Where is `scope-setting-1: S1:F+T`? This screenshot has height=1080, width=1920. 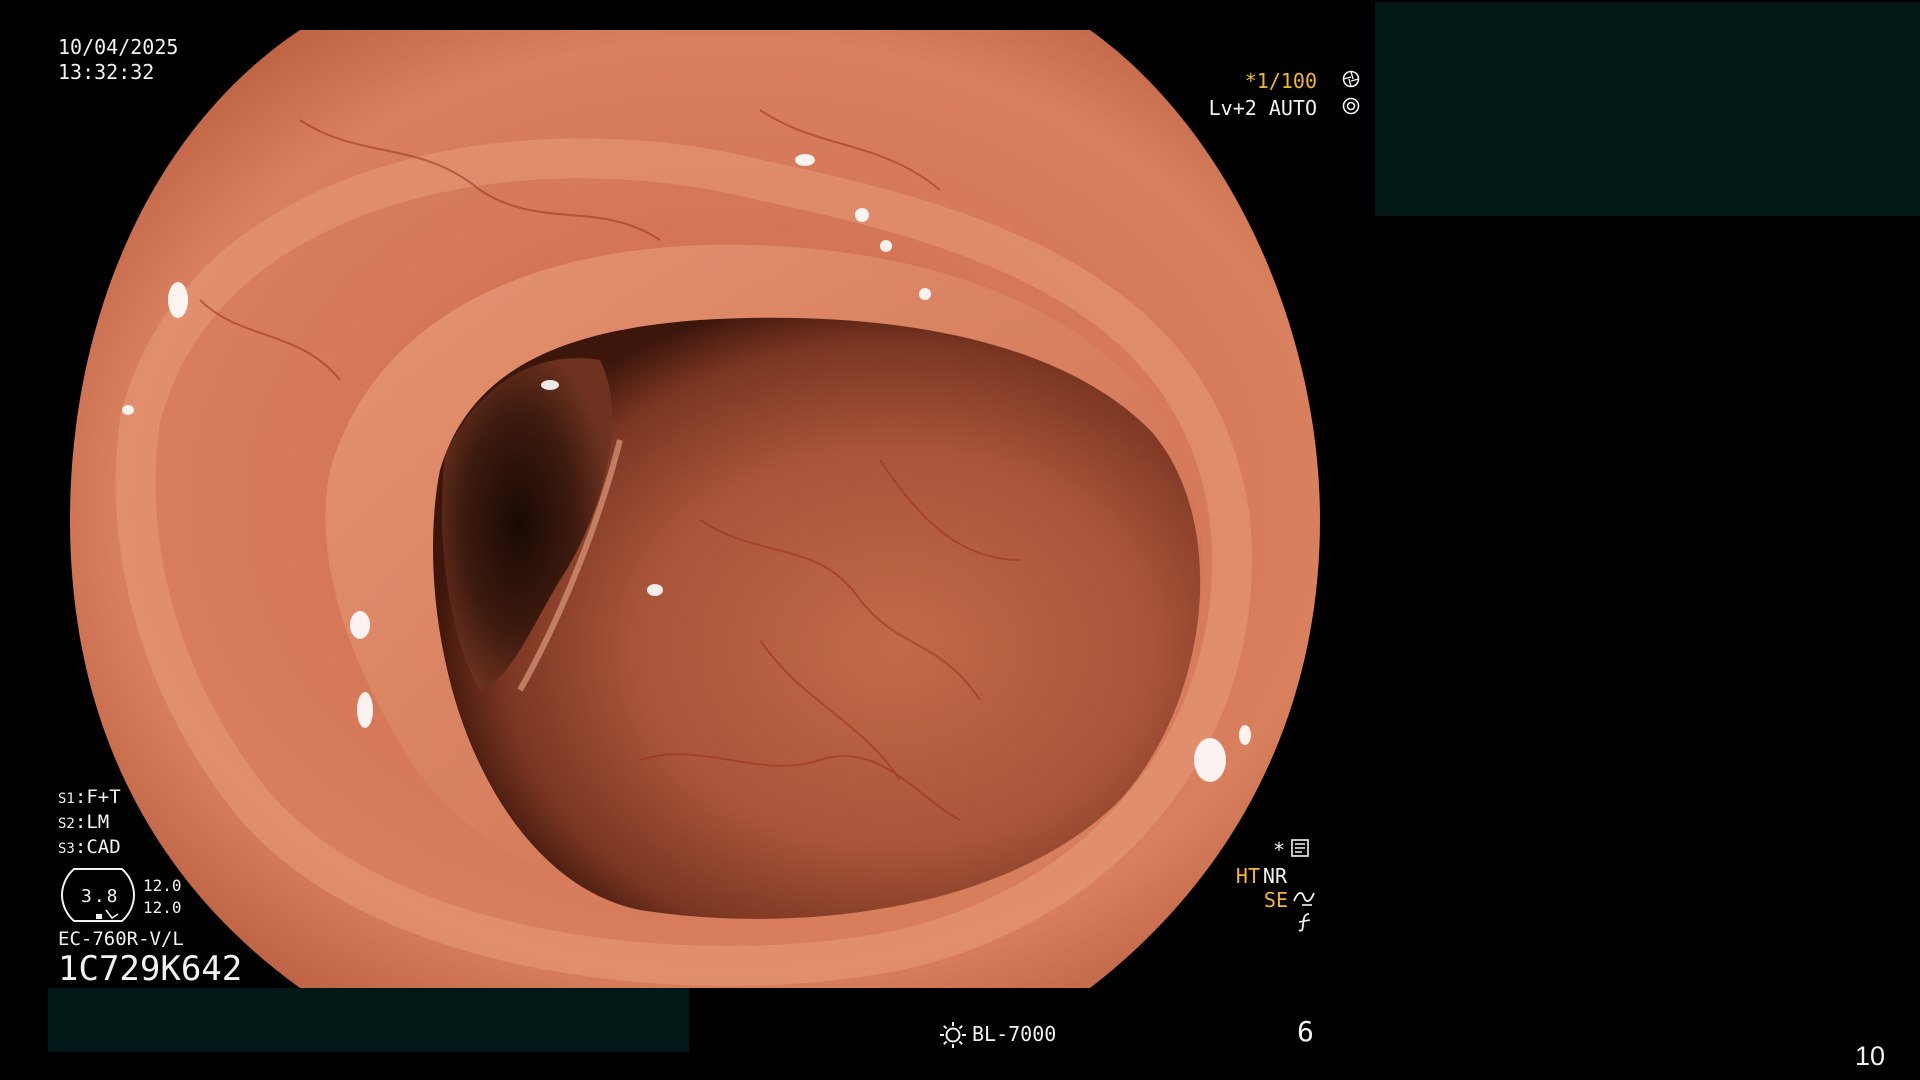 scope-setting-1: S1:F+T is located at coordinates (89, 797).